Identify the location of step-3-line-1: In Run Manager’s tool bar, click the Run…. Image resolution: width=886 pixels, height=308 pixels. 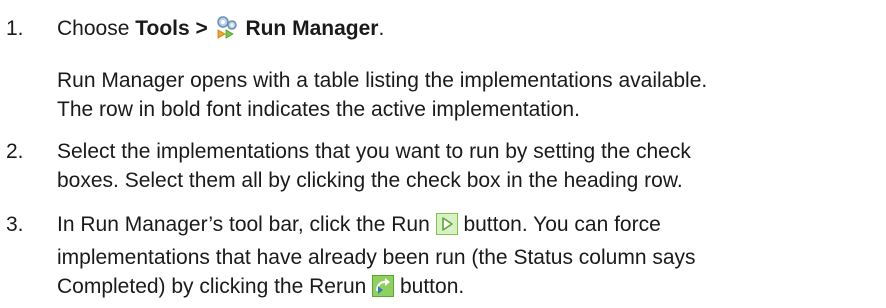
(467, 226).